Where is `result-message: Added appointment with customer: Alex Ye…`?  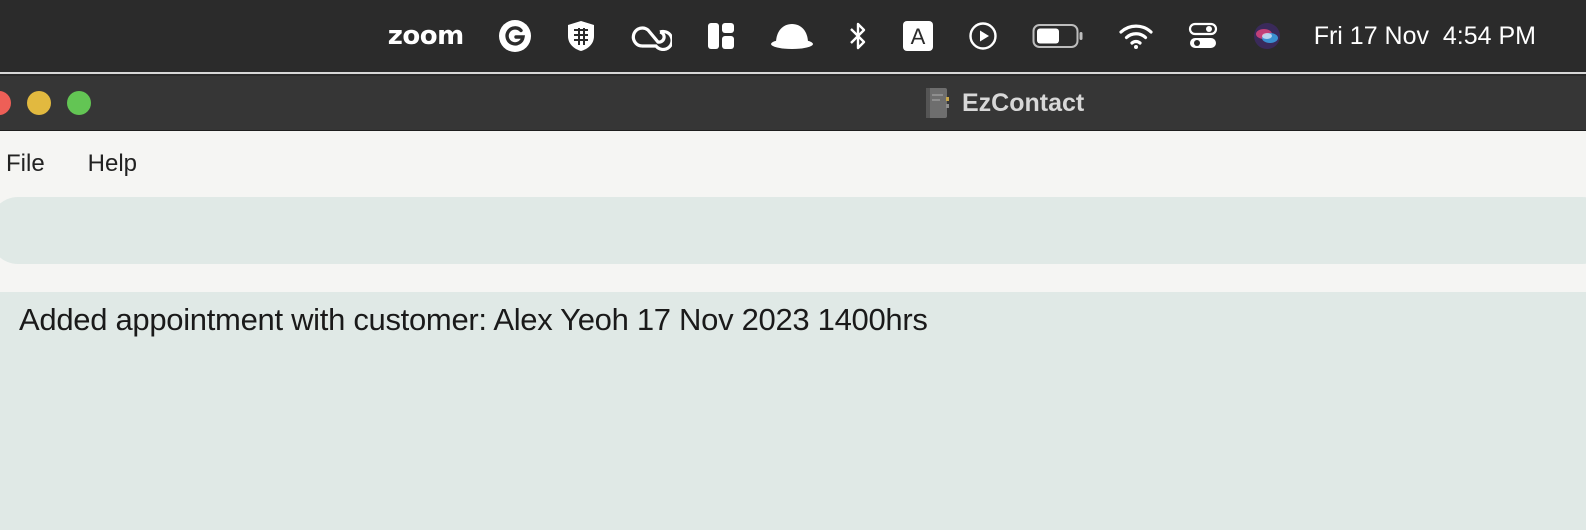 result-message: Added appointment with customer: Alex Ye… is located at coordinates (473, 319).